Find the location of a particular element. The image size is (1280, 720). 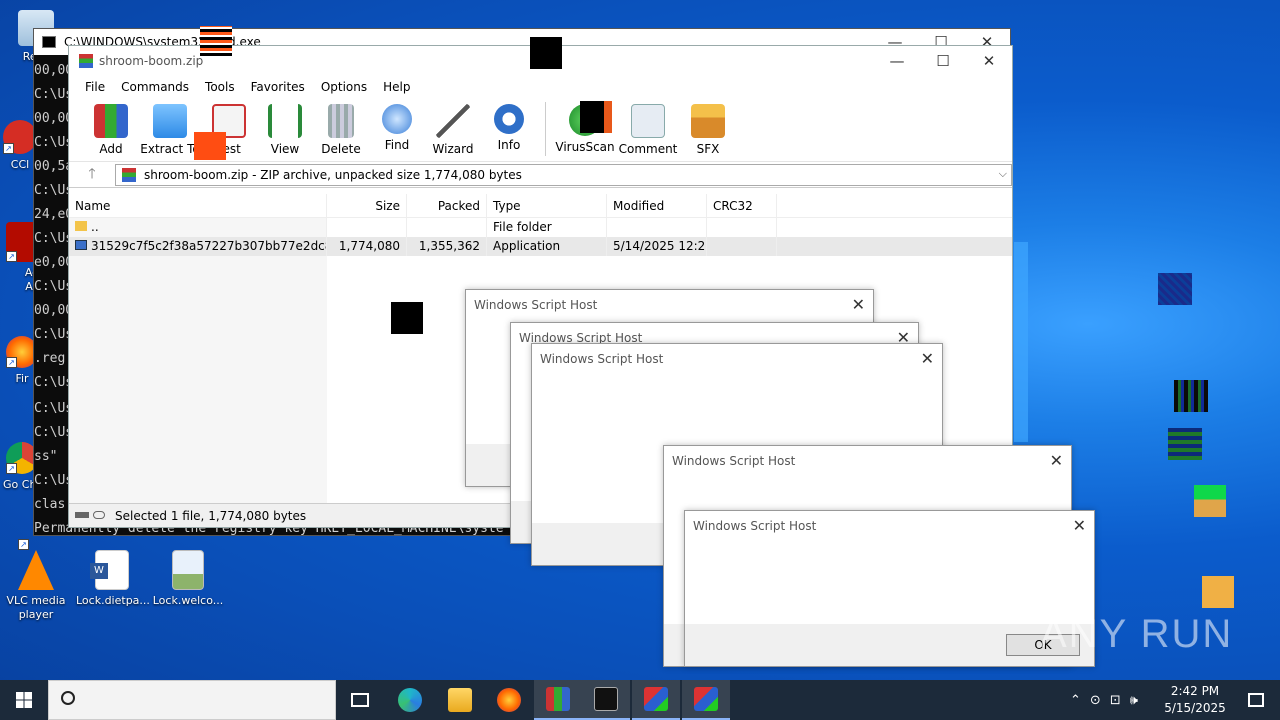

extract-to-button: Extract To is located at coordinates (170, 127).